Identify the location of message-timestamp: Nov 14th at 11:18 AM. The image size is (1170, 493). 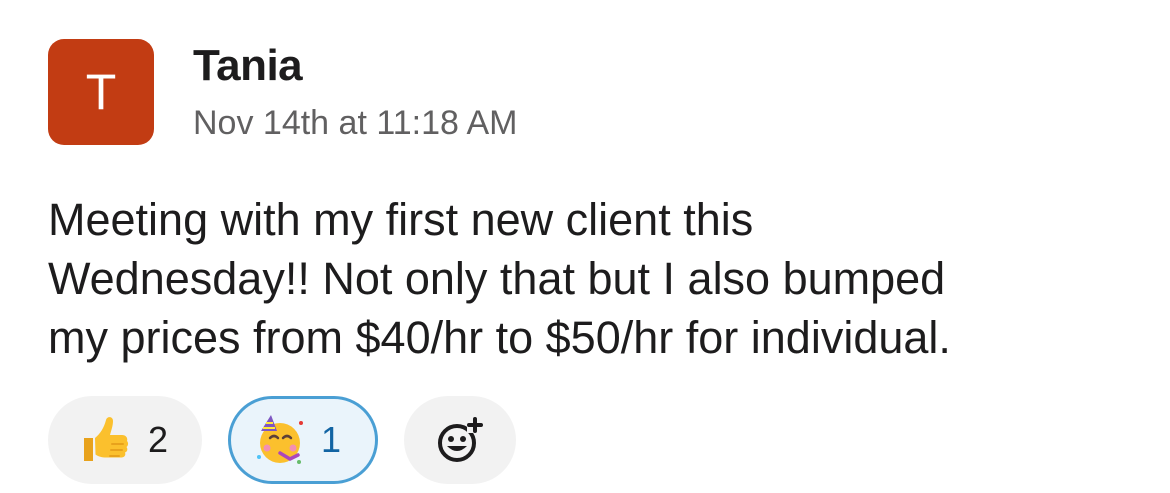
(355, 123).